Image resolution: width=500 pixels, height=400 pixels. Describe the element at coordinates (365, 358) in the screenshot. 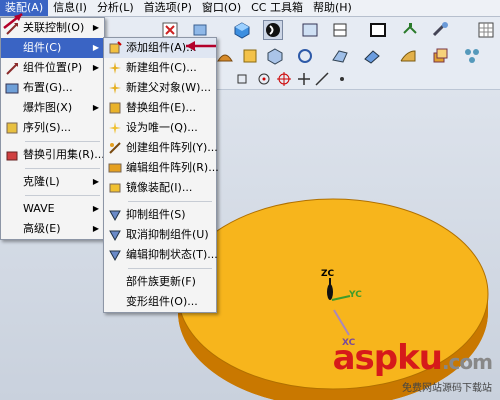

I see `watermark-brand: asp` at that location.